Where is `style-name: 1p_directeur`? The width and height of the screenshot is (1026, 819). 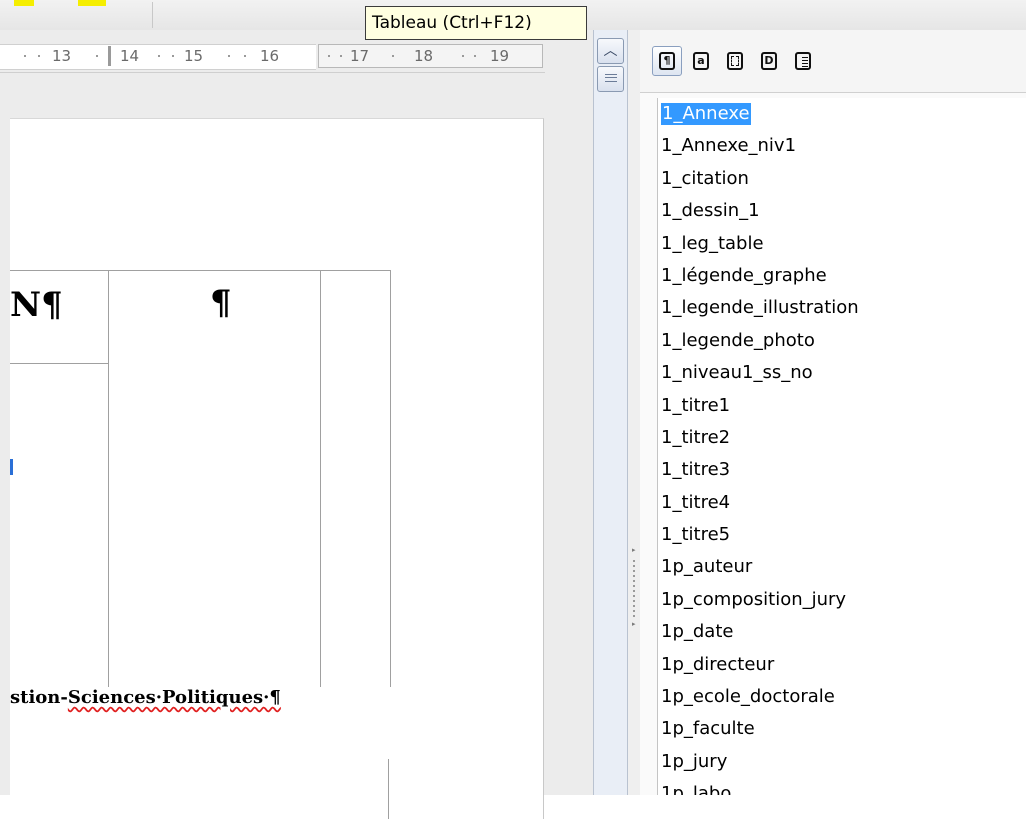 style-name: 1p_directeur is located at coordinates (718, 664).